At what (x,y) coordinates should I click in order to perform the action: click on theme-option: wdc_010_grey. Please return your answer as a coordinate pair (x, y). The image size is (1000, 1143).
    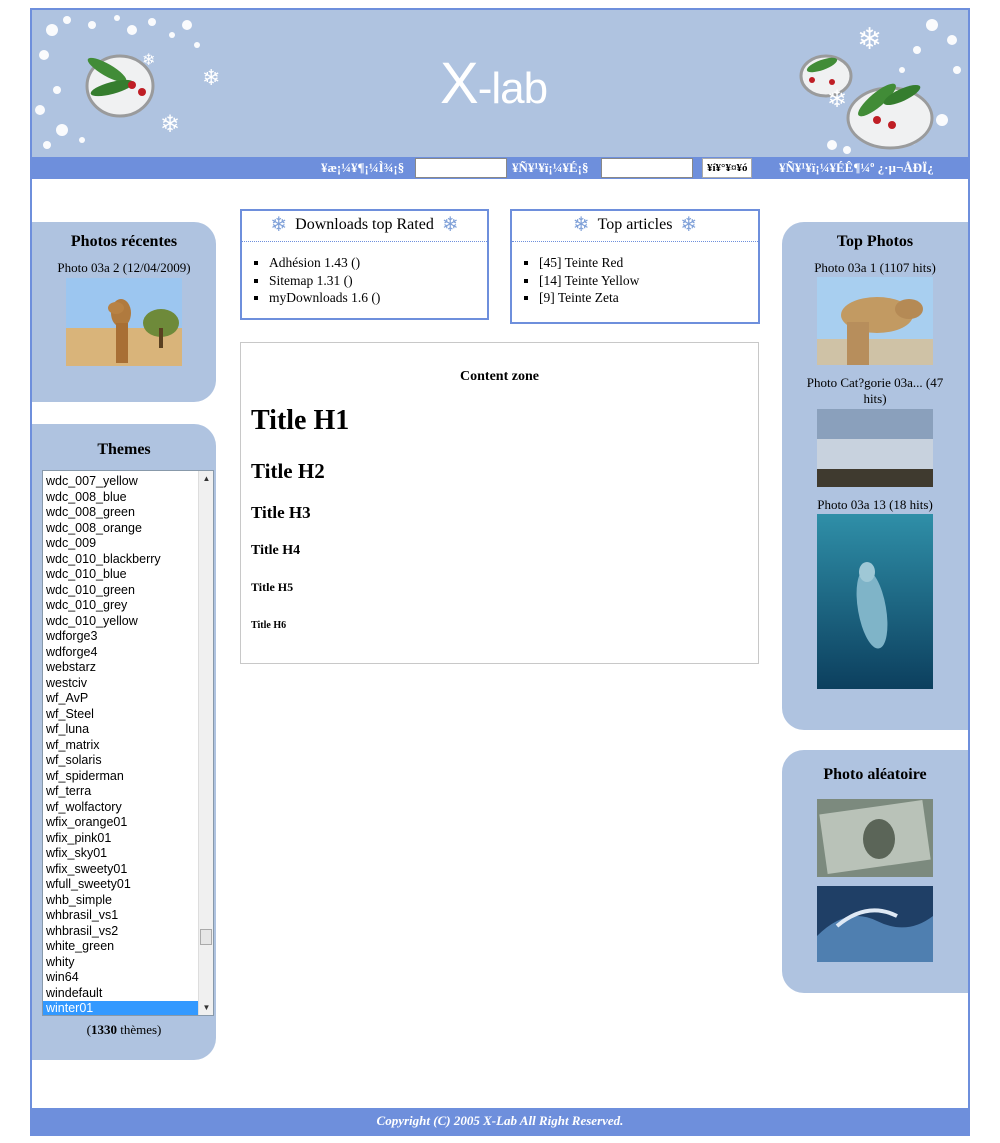
    Looking at the image, I should click on (120, 606).